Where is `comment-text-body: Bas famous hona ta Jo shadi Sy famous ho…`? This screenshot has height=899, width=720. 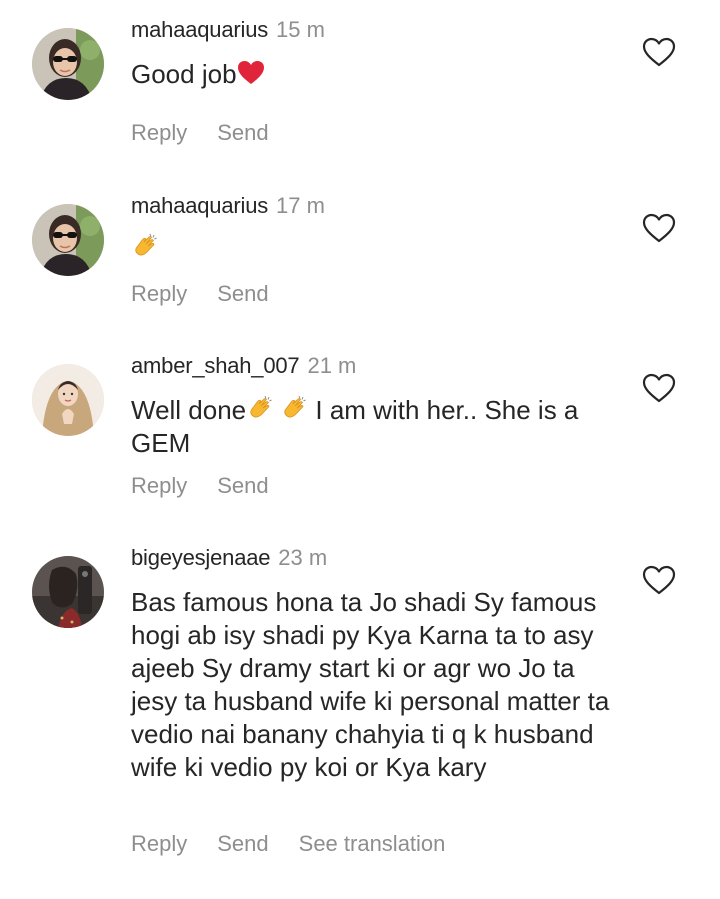 comment-text-body: Bas famous hona ta Jo shadi Sy famous ho… is located at coordinates (370, 684).